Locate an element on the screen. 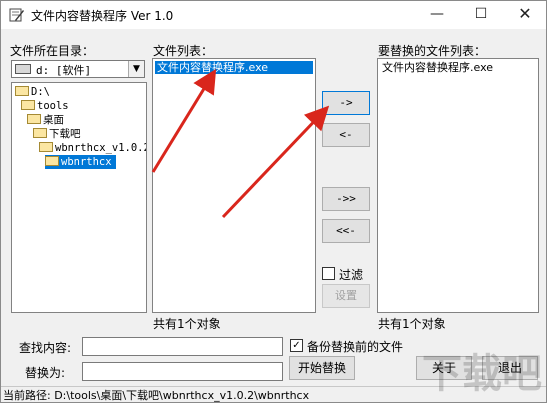 The image size is (547, 403). file-list-label: 文件列表： is located at coordinates (183, 51).